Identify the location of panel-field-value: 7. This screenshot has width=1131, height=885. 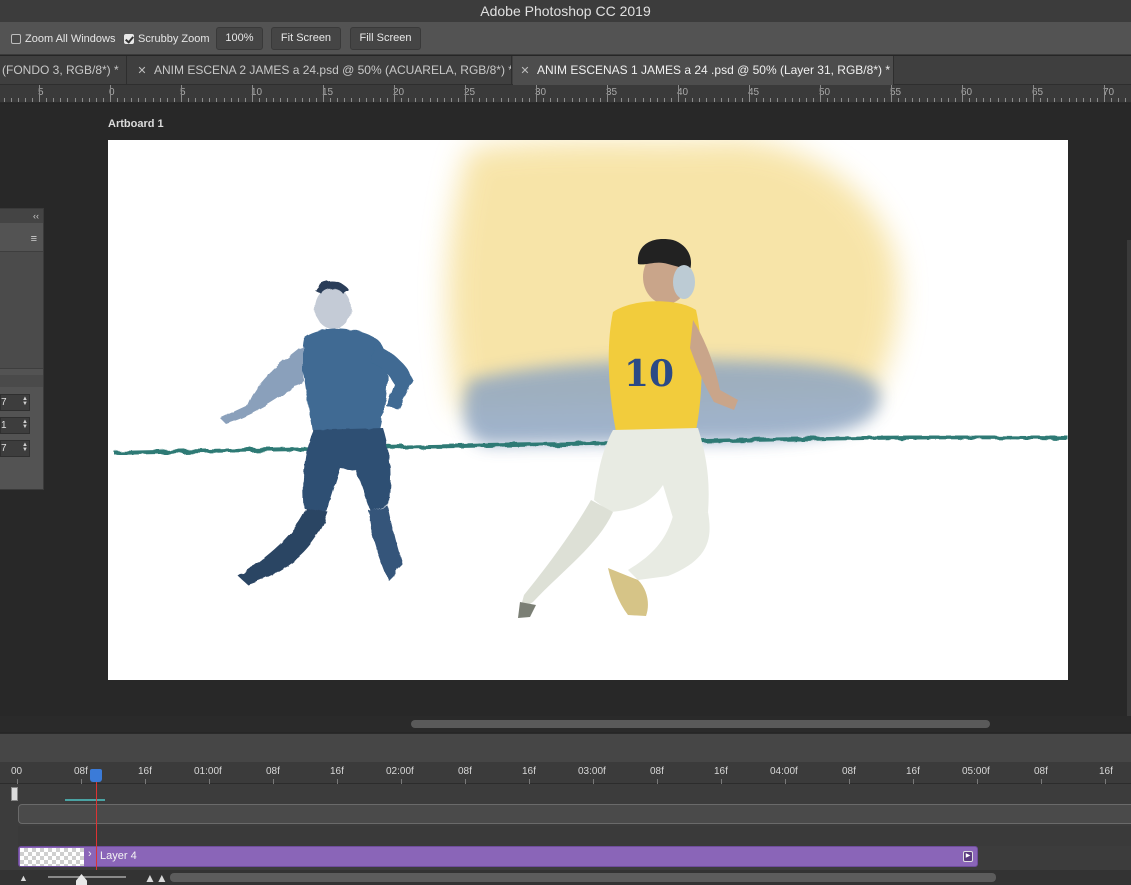
(4, 448).